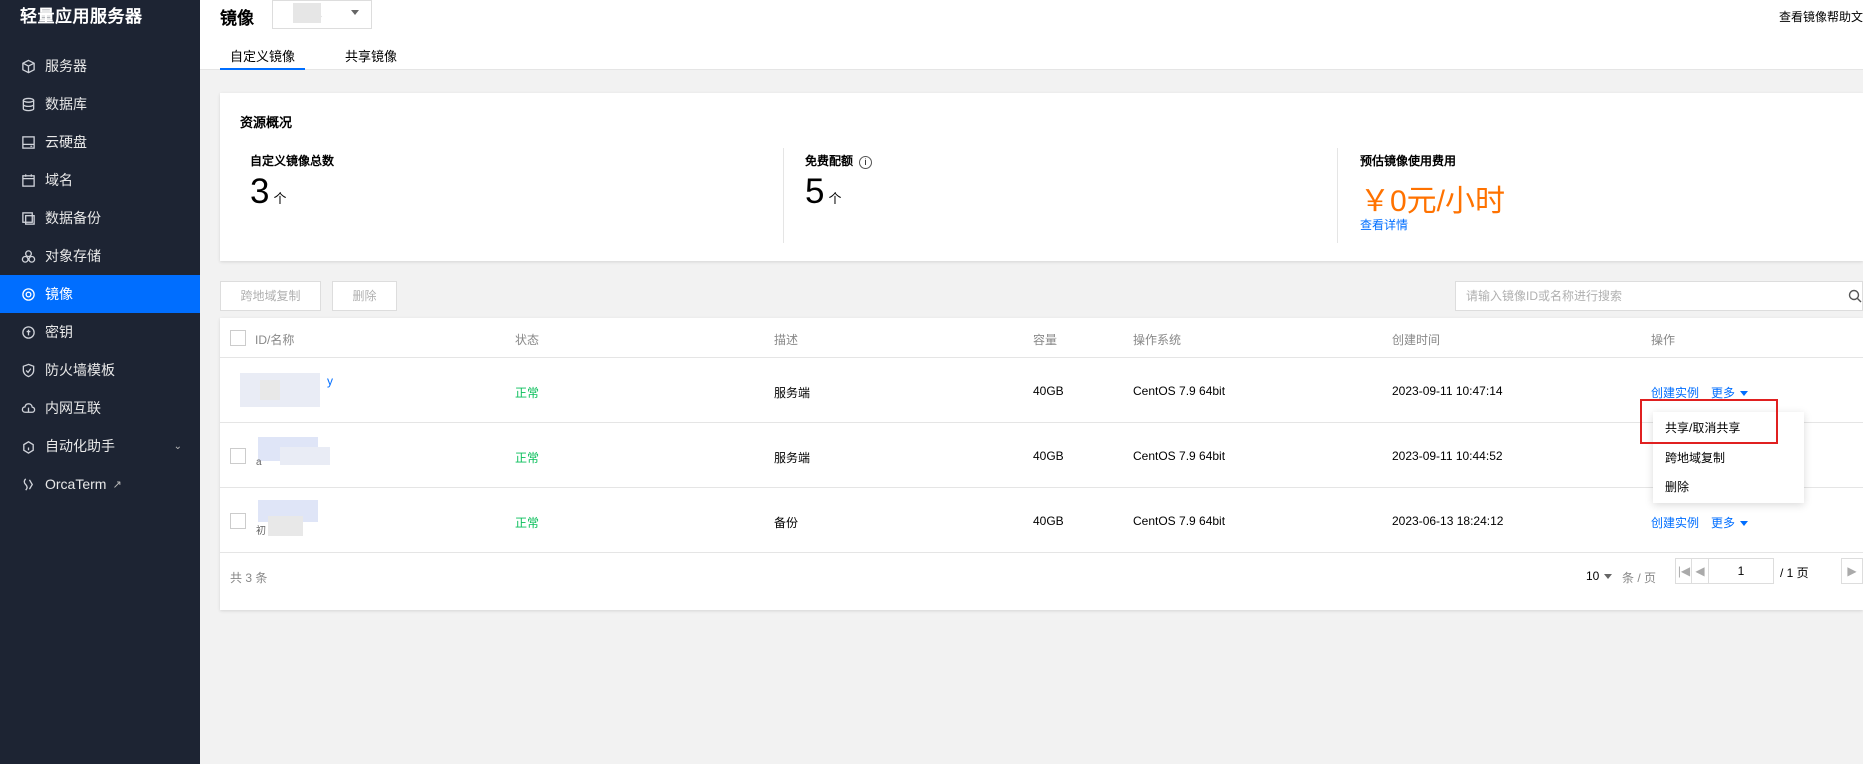  I want to click on page-header: 镜像 3 查看镜像帮助文 自定义镜像 共享镜像, so click(1031, 35).